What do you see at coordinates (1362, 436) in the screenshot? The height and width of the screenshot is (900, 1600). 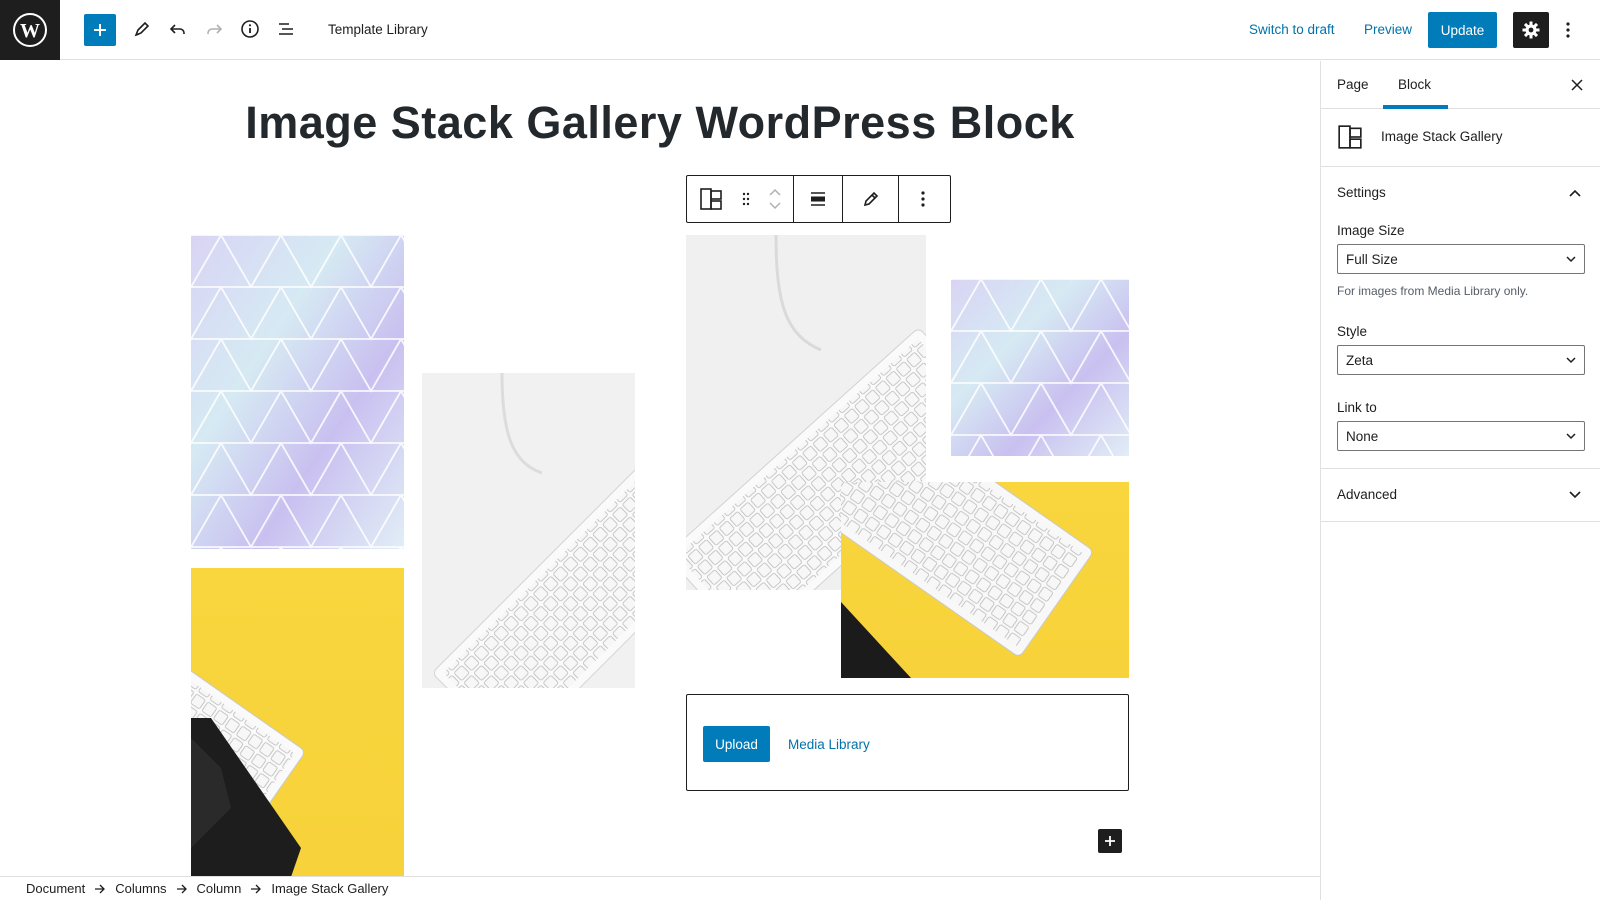 I see `link-to-value: None` at bounding box center [1362, 436].